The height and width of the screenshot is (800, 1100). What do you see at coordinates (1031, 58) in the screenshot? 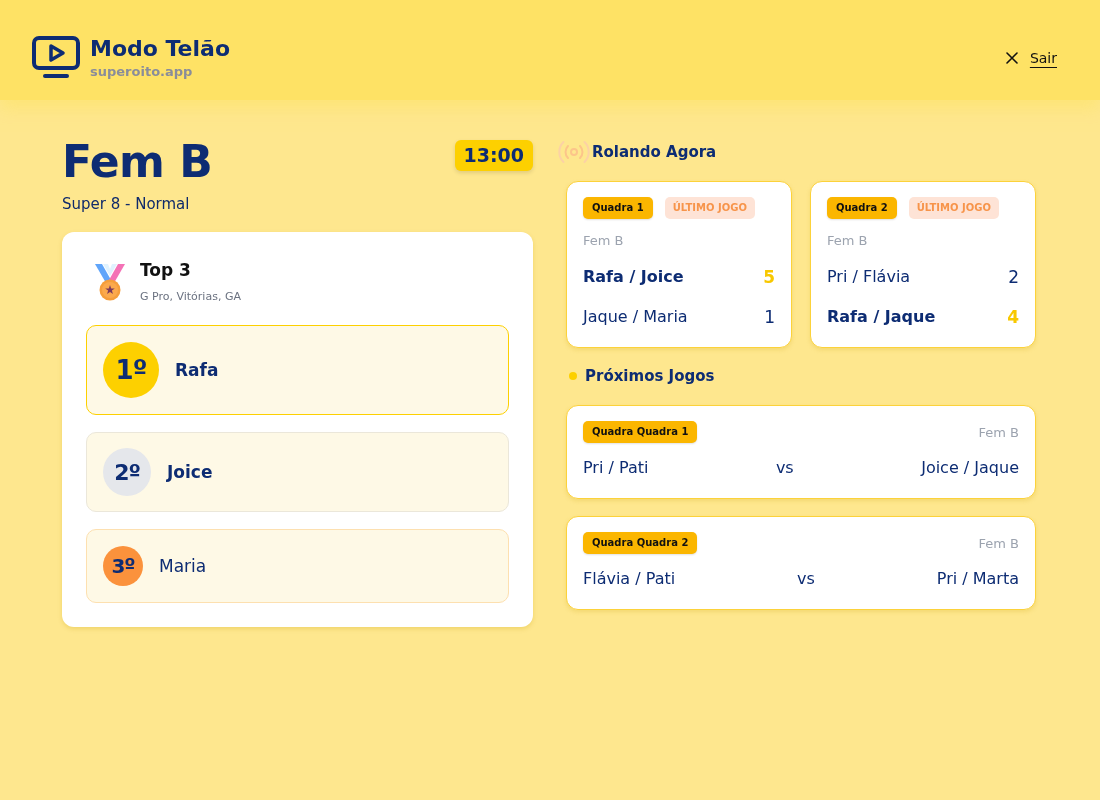
I see `exit-button: Sair` at bounding box center [1031, 58].